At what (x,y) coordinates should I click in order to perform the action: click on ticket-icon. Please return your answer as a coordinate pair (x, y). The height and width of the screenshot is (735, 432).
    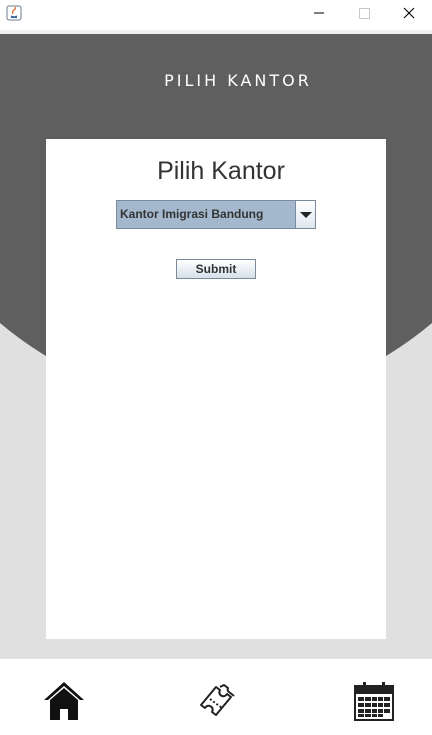
    Looking at the image, I should click on (218, 701).